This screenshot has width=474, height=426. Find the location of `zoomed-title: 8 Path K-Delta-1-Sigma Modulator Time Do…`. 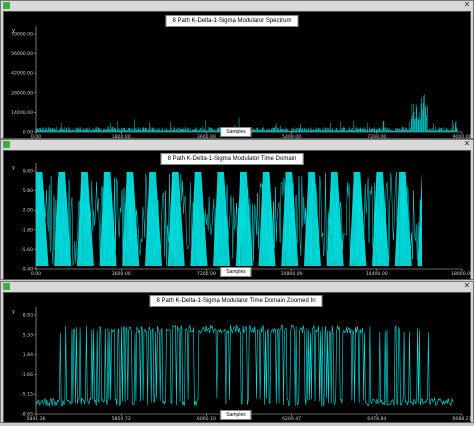

zoomed-title: 8 Path K-Delta-1-Sigma Modulator Time Do… is located at coordinates (236, 301).